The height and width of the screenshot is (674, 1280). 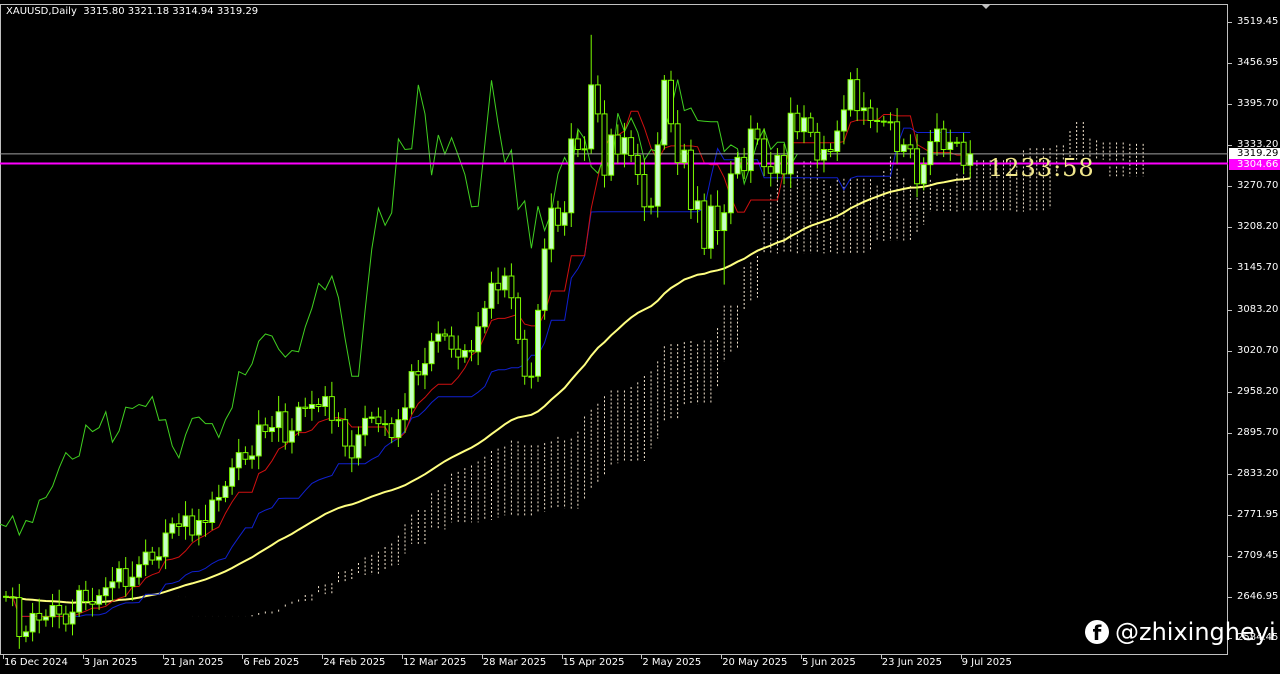 What do you see at coordinates (36, 662) in the screenshot?
I see `x-tick-label: 16 Dec 2024` at bounding box center [36, 662].